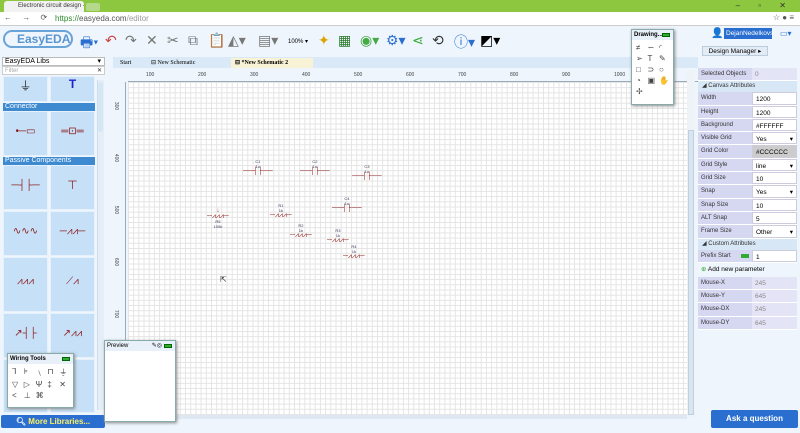  Describe the element at coordinates (315, 167) in the screenshot. I see `capacitor-c2: C2 1u ──┤├──` at that location.